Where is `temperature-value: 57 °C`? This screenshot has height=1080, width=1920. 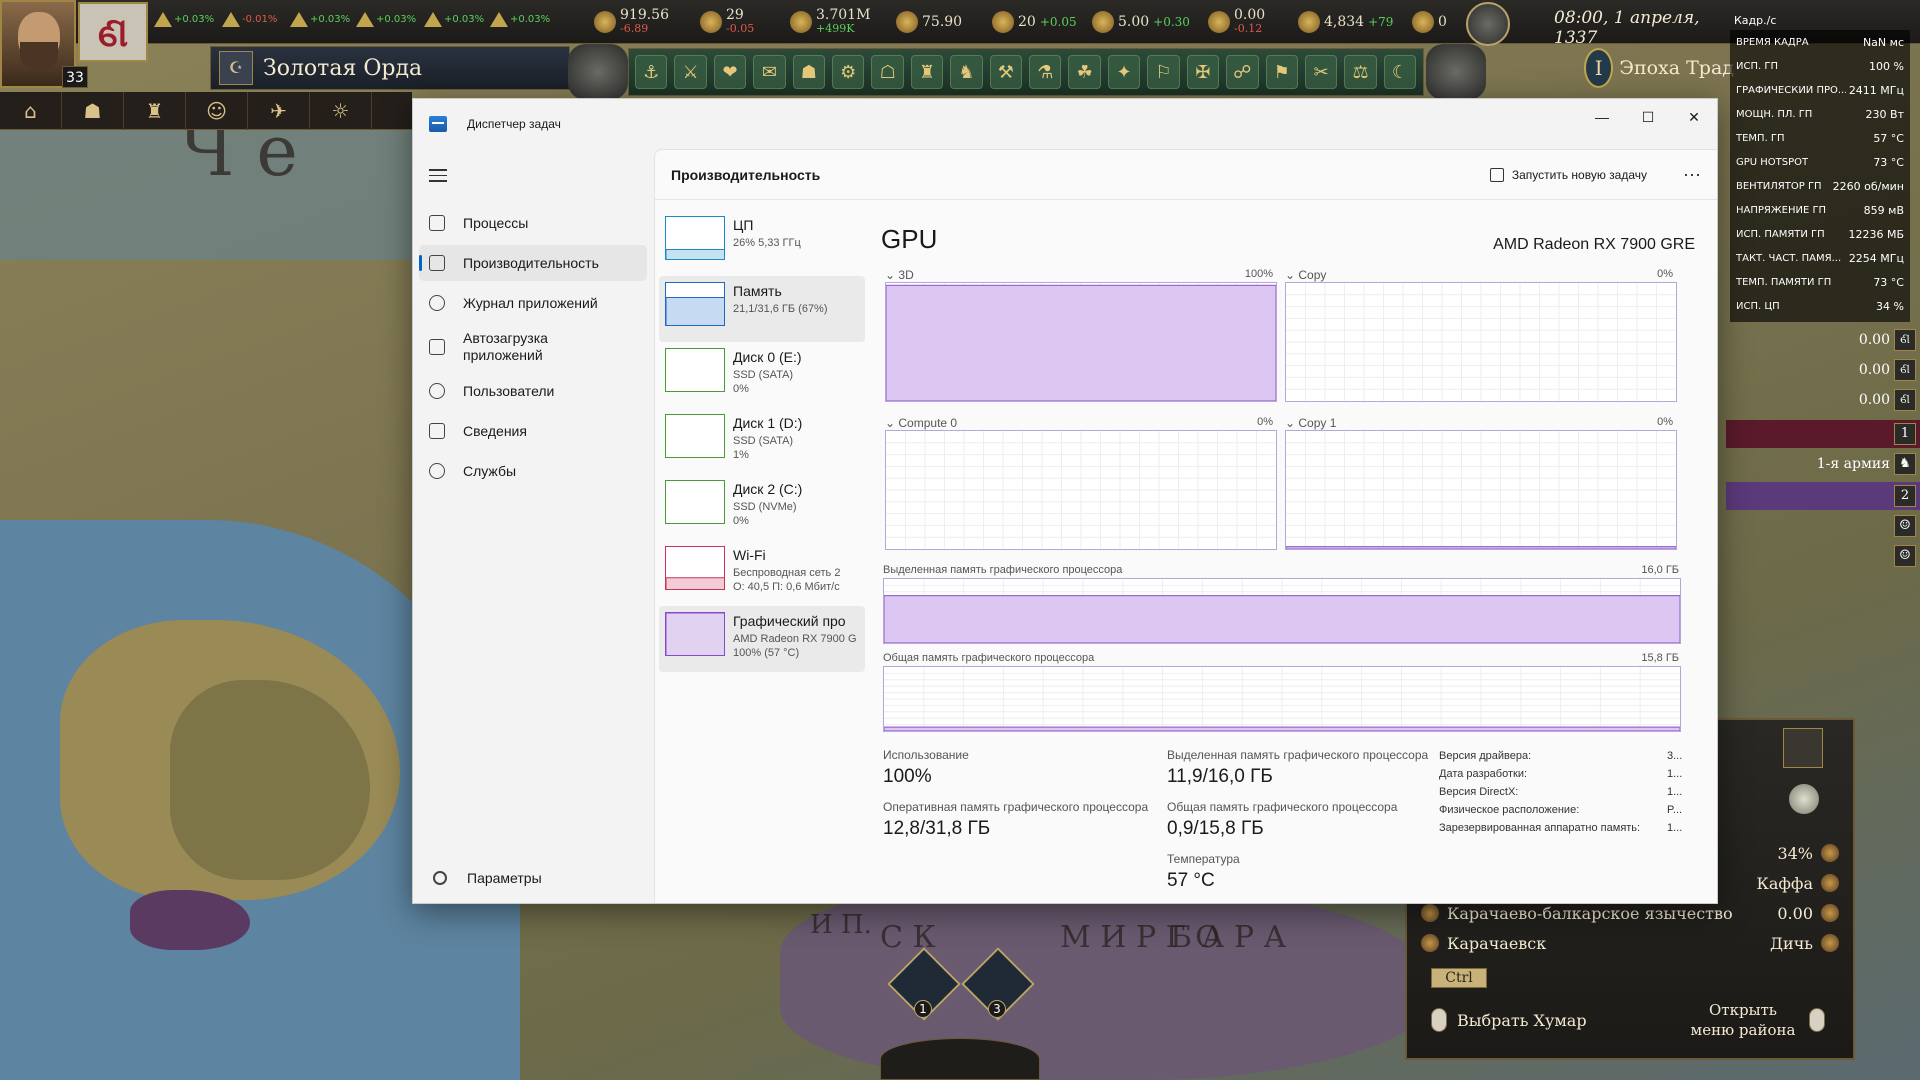
temperature-value: 57 °C is located at coordinates (1191, 880).